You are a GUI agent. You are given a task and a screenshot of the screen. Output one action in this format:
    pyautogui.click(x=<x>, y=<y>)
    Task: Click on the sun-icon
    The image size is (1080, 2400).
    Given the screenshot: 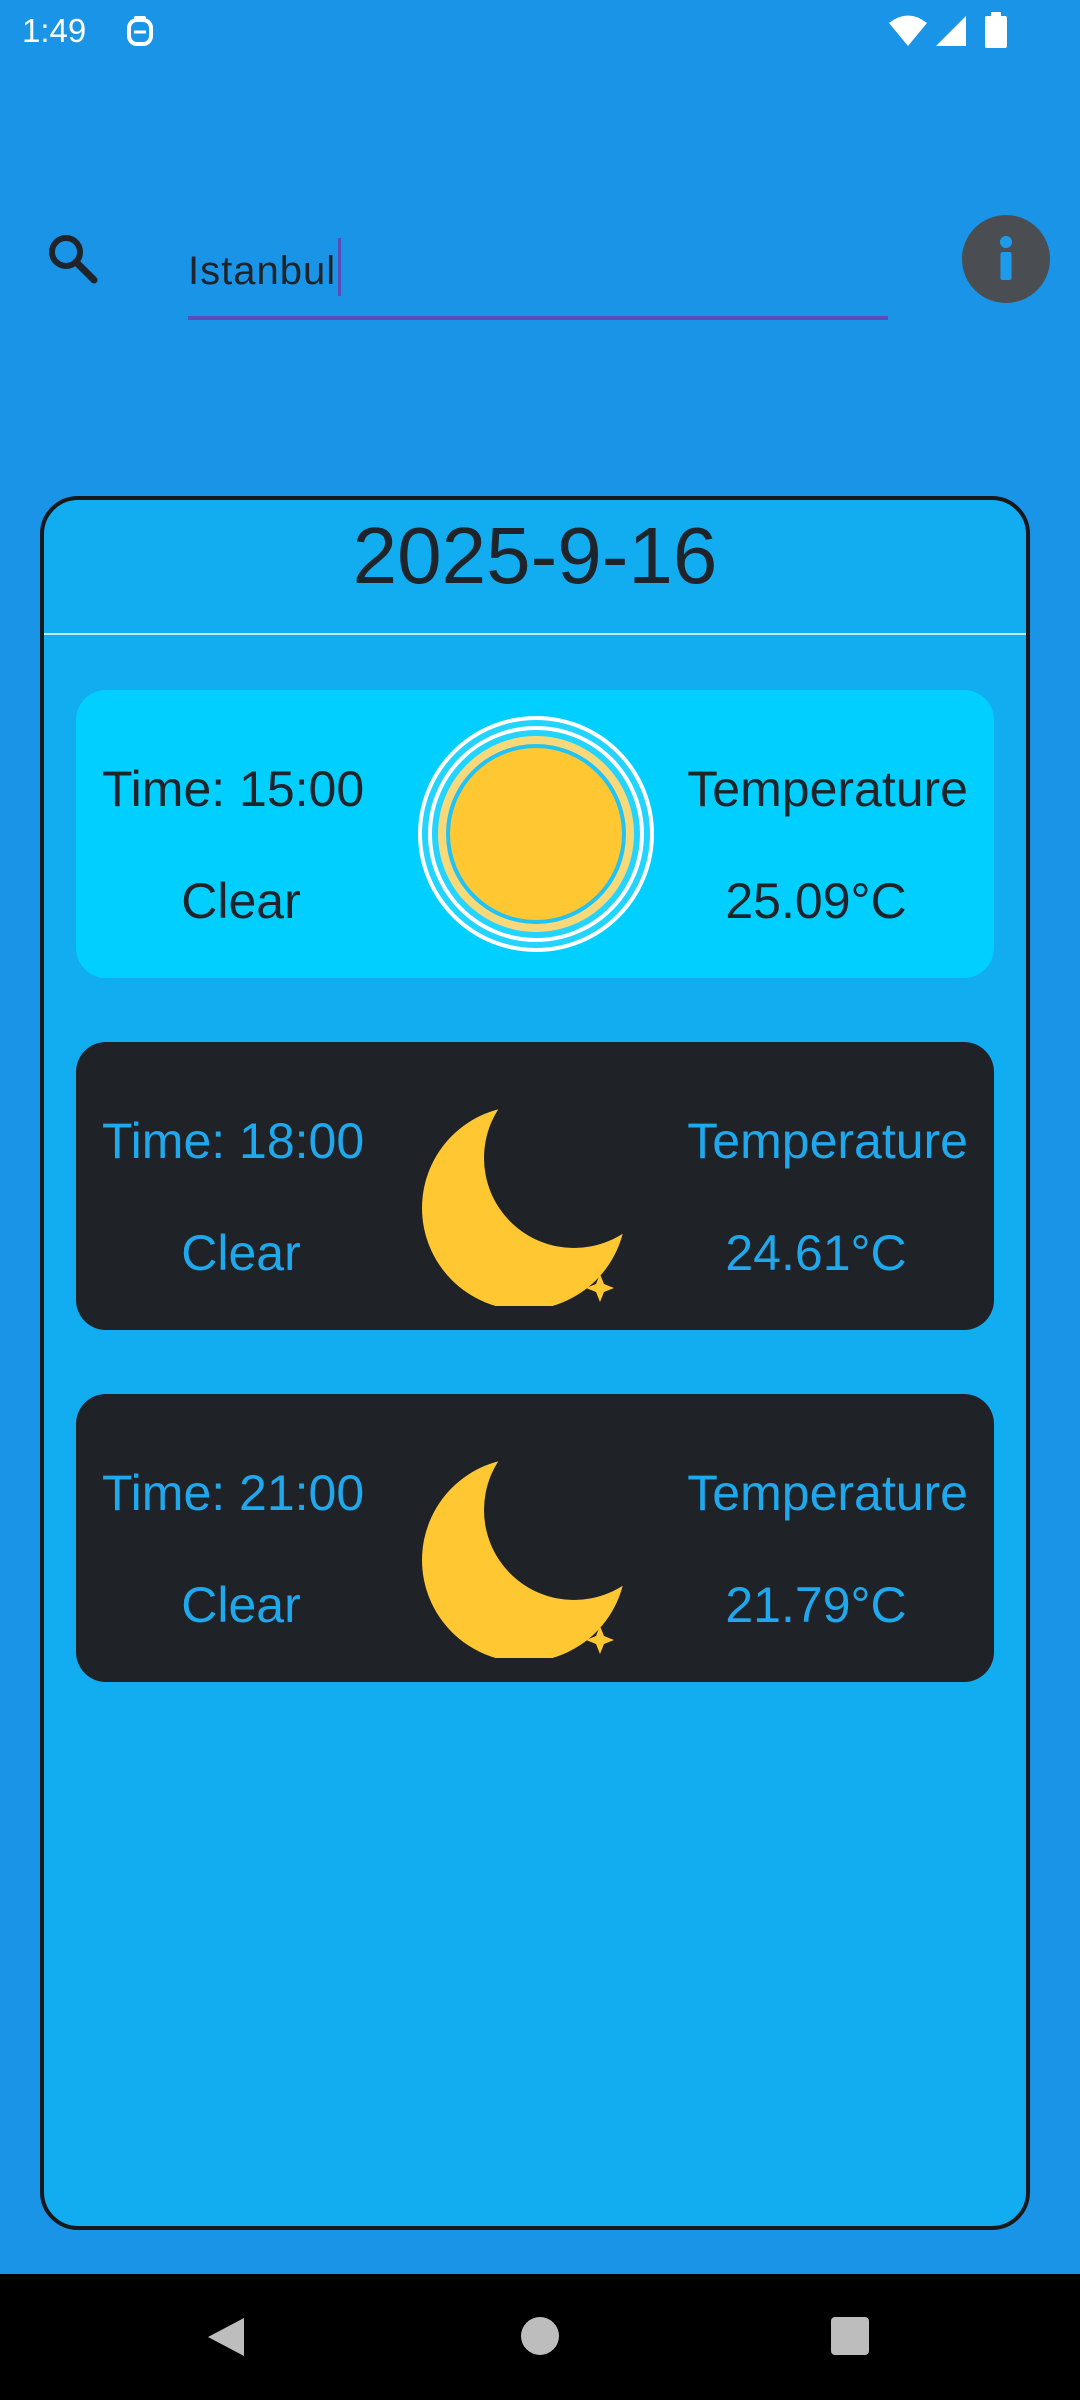 What is the action you would take?
    pyautogui.click(x=536, y=834)
    